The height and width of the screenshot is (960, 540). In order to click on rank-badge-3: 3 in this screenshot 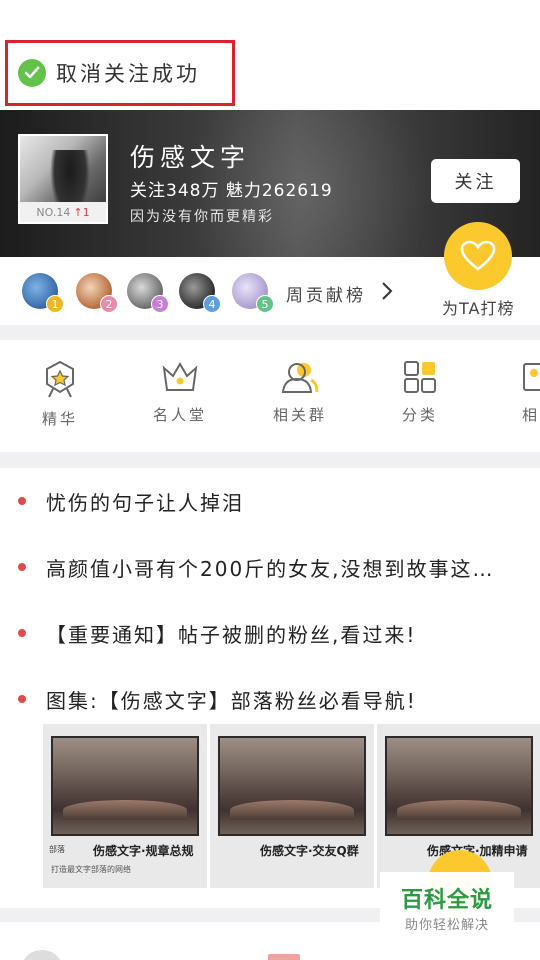, I will do `click(160, 304)`.